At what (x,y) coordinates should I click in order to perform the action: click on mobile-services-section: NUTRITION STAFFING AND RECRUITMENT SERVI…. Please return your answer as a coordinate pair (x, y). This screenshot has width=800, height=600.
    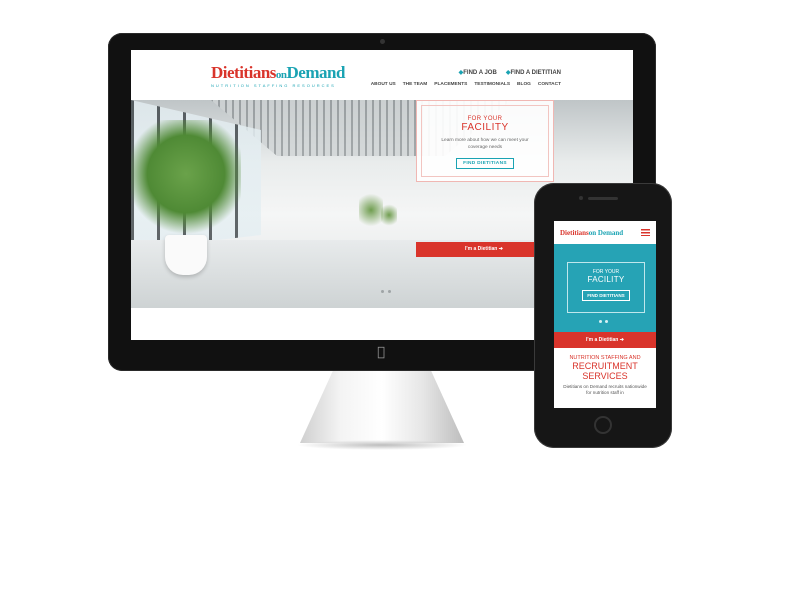
    Looking at the image, I should click on (605, 372).